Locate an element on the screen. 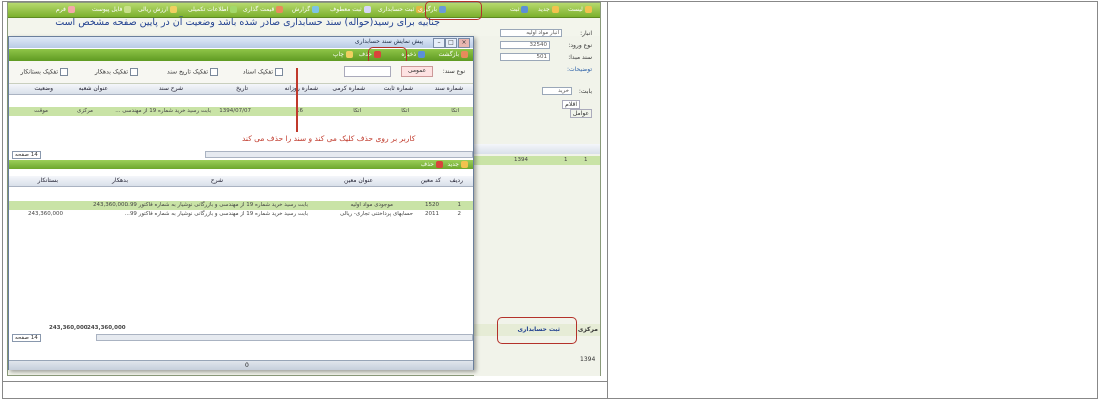 This screenshot has height=401, width=1102. close-icon: × is located at coordinates (464, 43).